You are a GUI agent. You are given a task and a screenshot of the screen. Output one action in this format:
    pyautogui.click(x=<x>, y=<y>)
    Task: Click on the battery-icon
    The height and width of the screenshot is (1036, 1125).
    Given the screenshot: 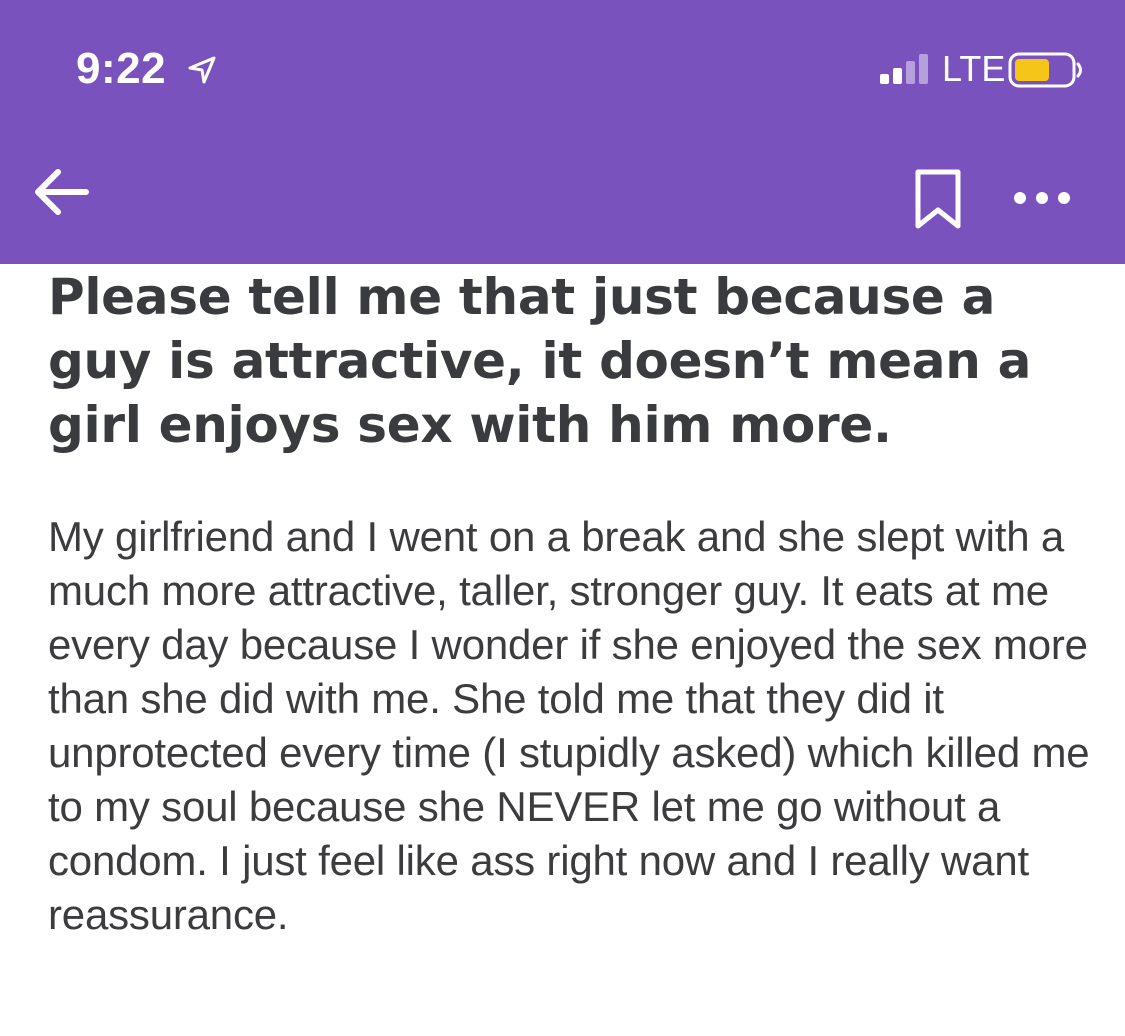 What is the action you would take?
    pyautogui.click(x=1045, y=70)
    